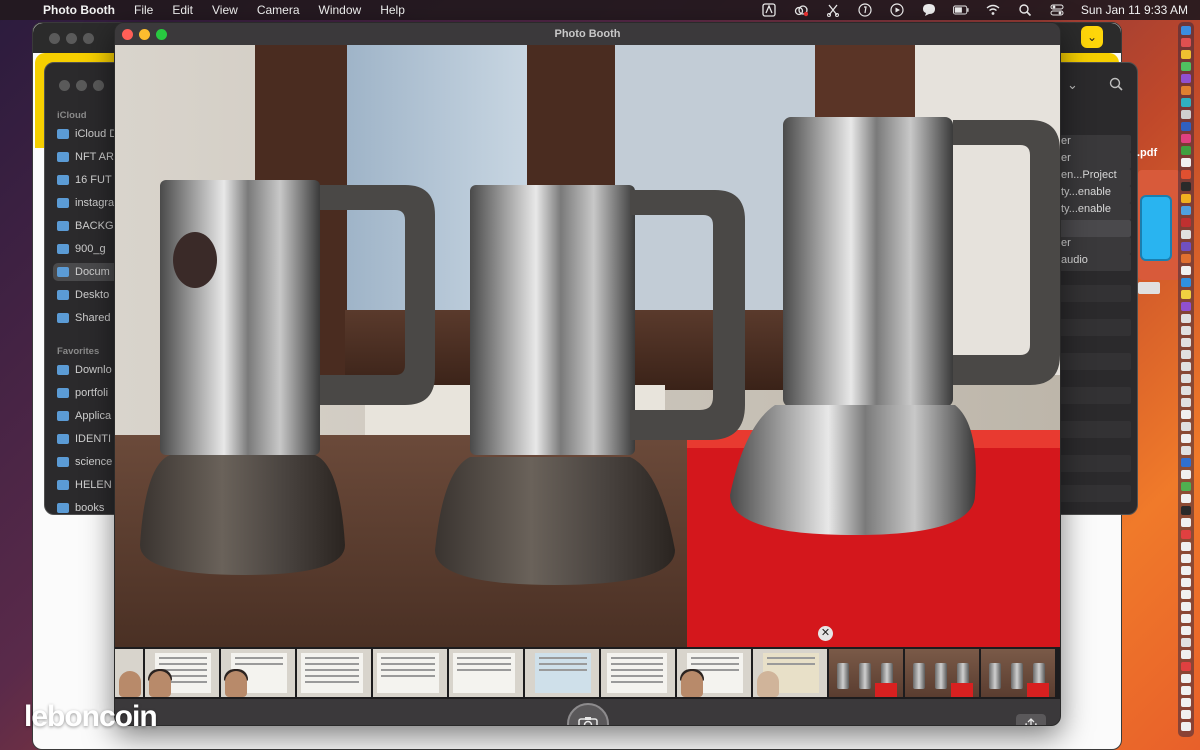  Describe the element at coordinates (225, 10) in the screenshot. I see `menu-view: View` at that location.